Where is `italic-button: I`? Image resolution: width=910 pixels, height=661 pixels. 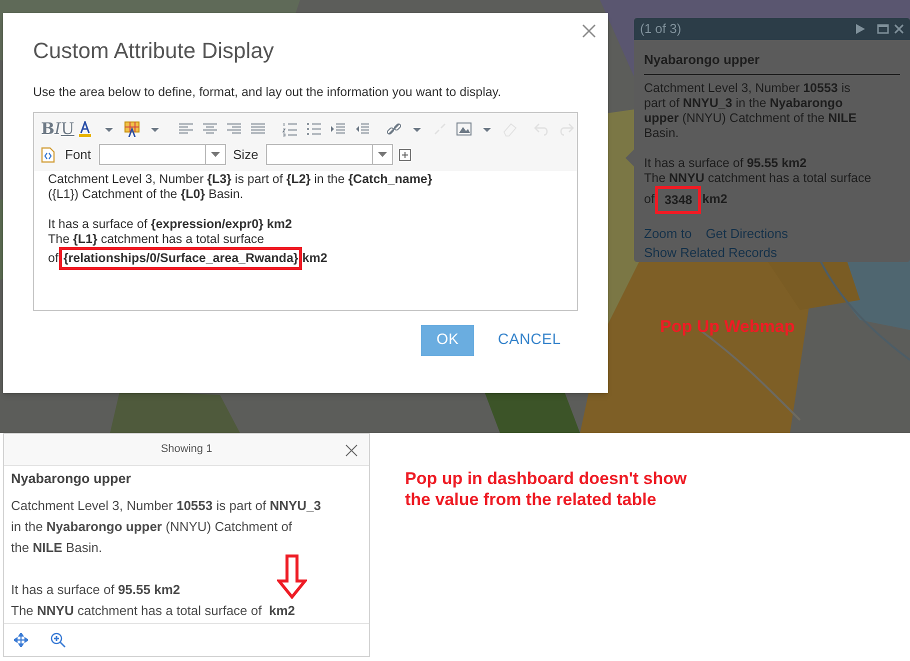
italic-button: I is located at coordinates (57, 128).